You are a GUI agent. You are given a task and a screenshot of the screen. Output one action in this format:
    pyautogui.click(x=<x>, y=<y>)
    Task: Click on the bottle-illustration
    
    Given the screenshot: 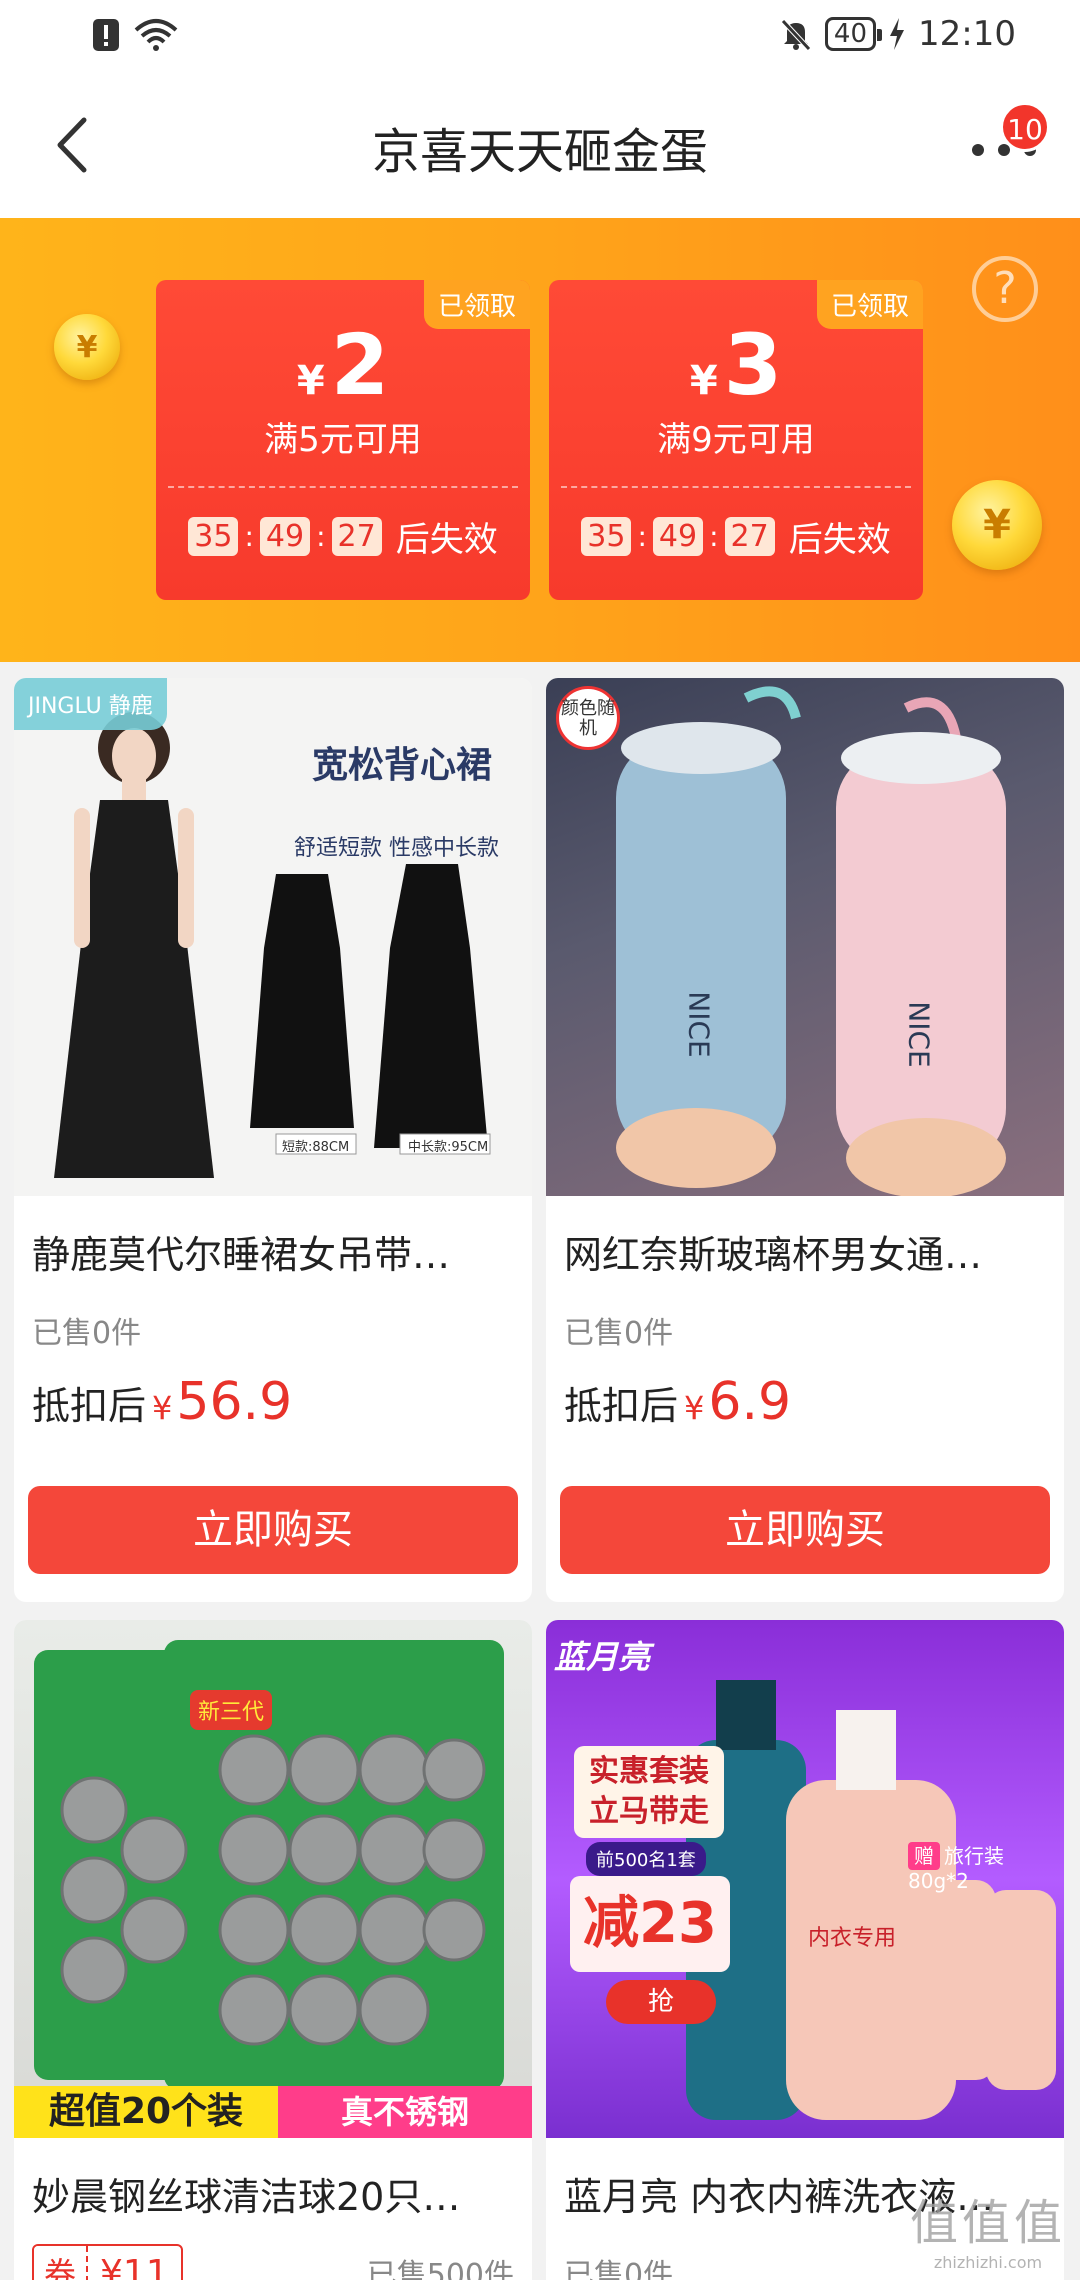 What is the action you would take?
    pyautogui.click(x=811, y=941)
    